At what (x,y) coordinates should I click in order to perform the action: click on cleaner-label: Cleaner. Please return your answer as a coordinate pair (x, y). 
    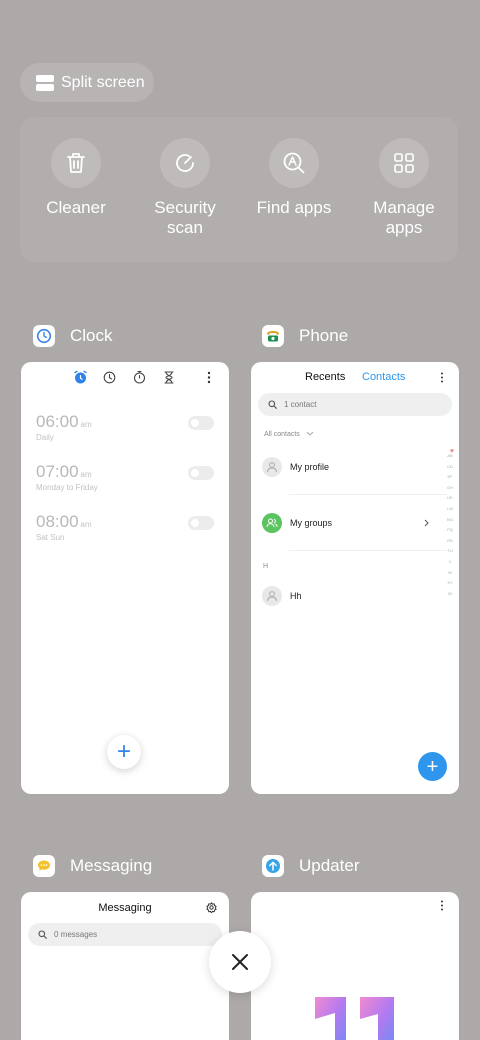
    Looking at the image, I should click on (76, 207).